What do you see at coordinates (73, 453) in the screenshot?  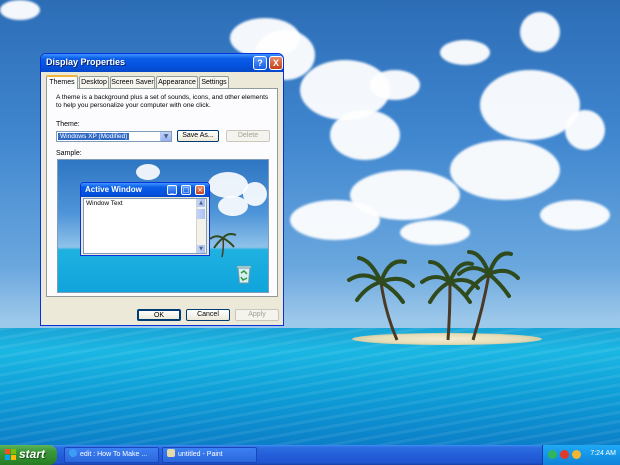 I see `internet-explorer-icon` at bounding box center [73, 453].